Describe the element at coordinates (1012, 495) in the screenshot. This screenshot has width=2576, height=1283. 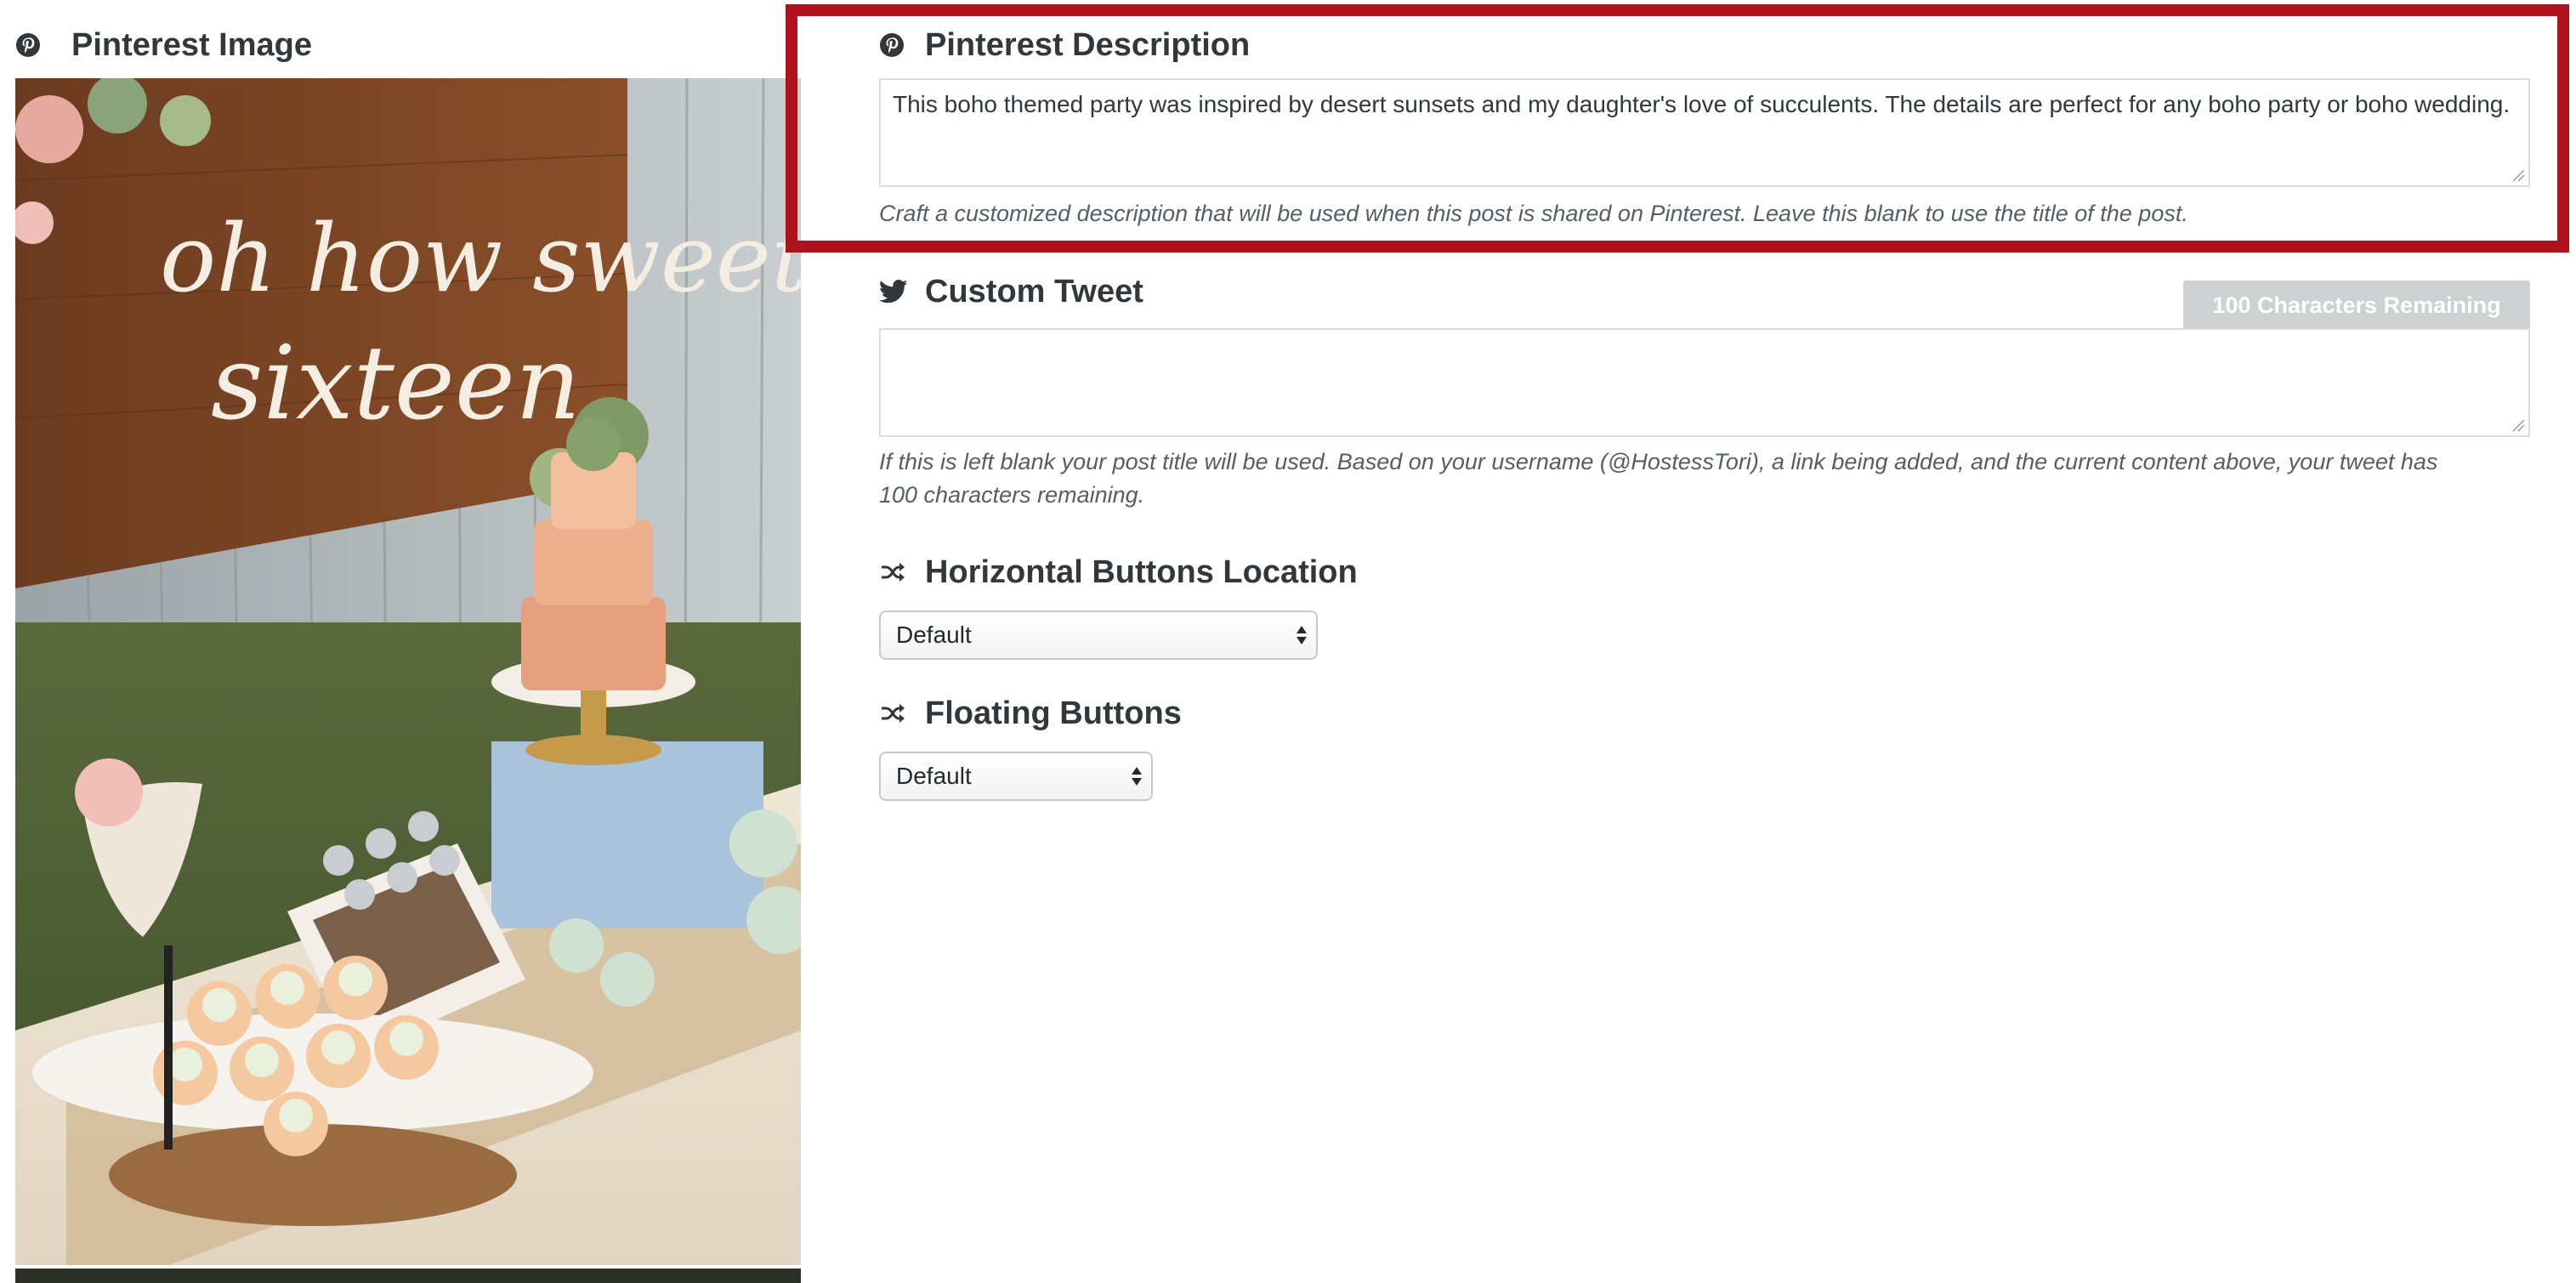
I see `custom-tweet-help-line2: 100 characters remaining.` at that location.